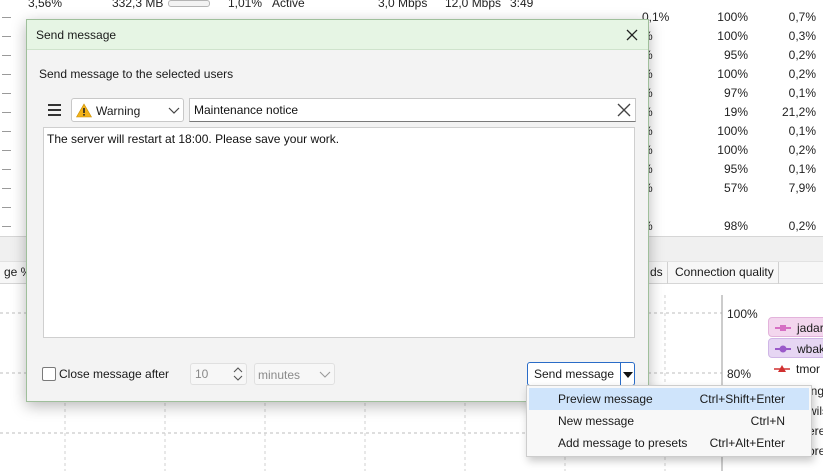 The height and width of the screenshot is (471, 823). I want to click on menu-item-shortcut: Ctrl+Alt+Enter, so click(747, 443).